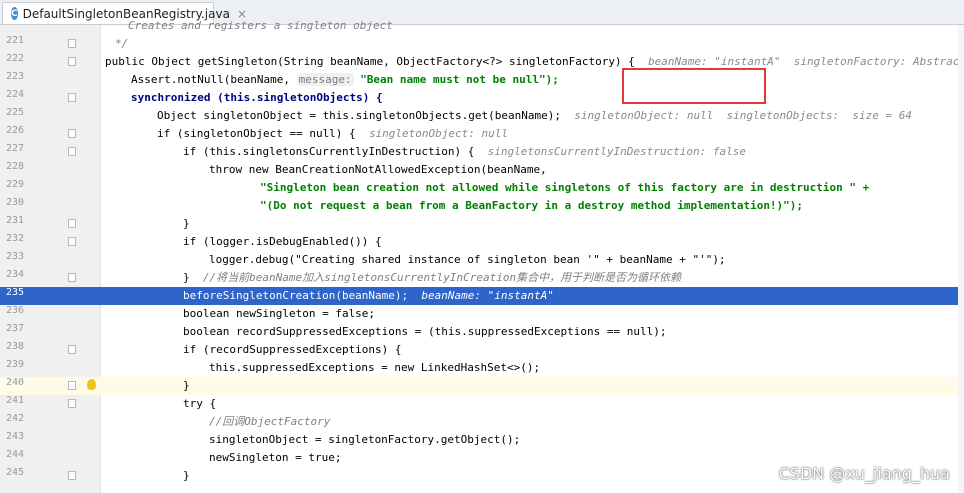 This screenshot has height=493, width=964. Describe the element at coordinates (260, 25) in the screenshot. I see `line-code: Creates and registers a singleton object` at that location.